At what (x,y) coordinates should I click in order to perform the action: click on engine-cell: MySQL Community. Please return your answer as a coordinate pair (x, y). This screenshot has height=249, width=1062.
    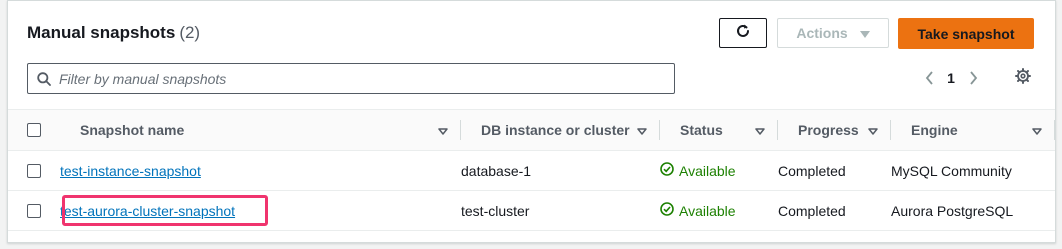
    Looking at the image, I should click on (951, 170).